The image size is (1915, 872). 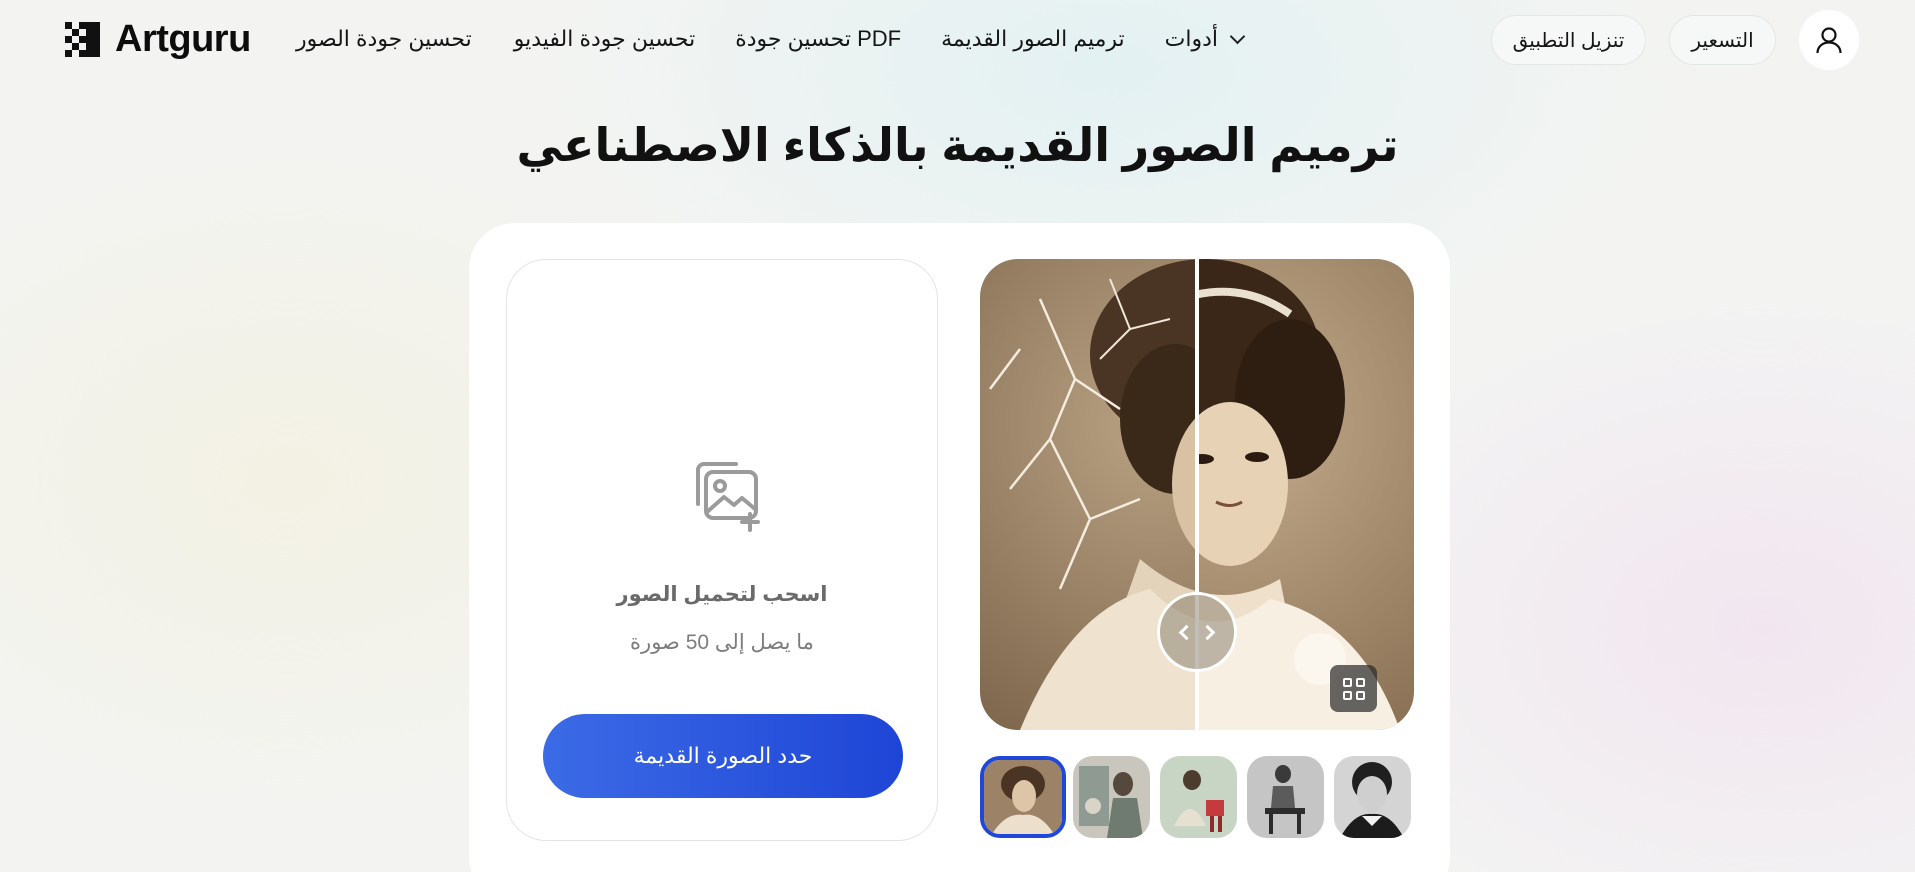 What do you see at coordinates (1722, 40) in the screenshot?
I see `pricing-button: التسعير` at bounding box center [1722, 40].